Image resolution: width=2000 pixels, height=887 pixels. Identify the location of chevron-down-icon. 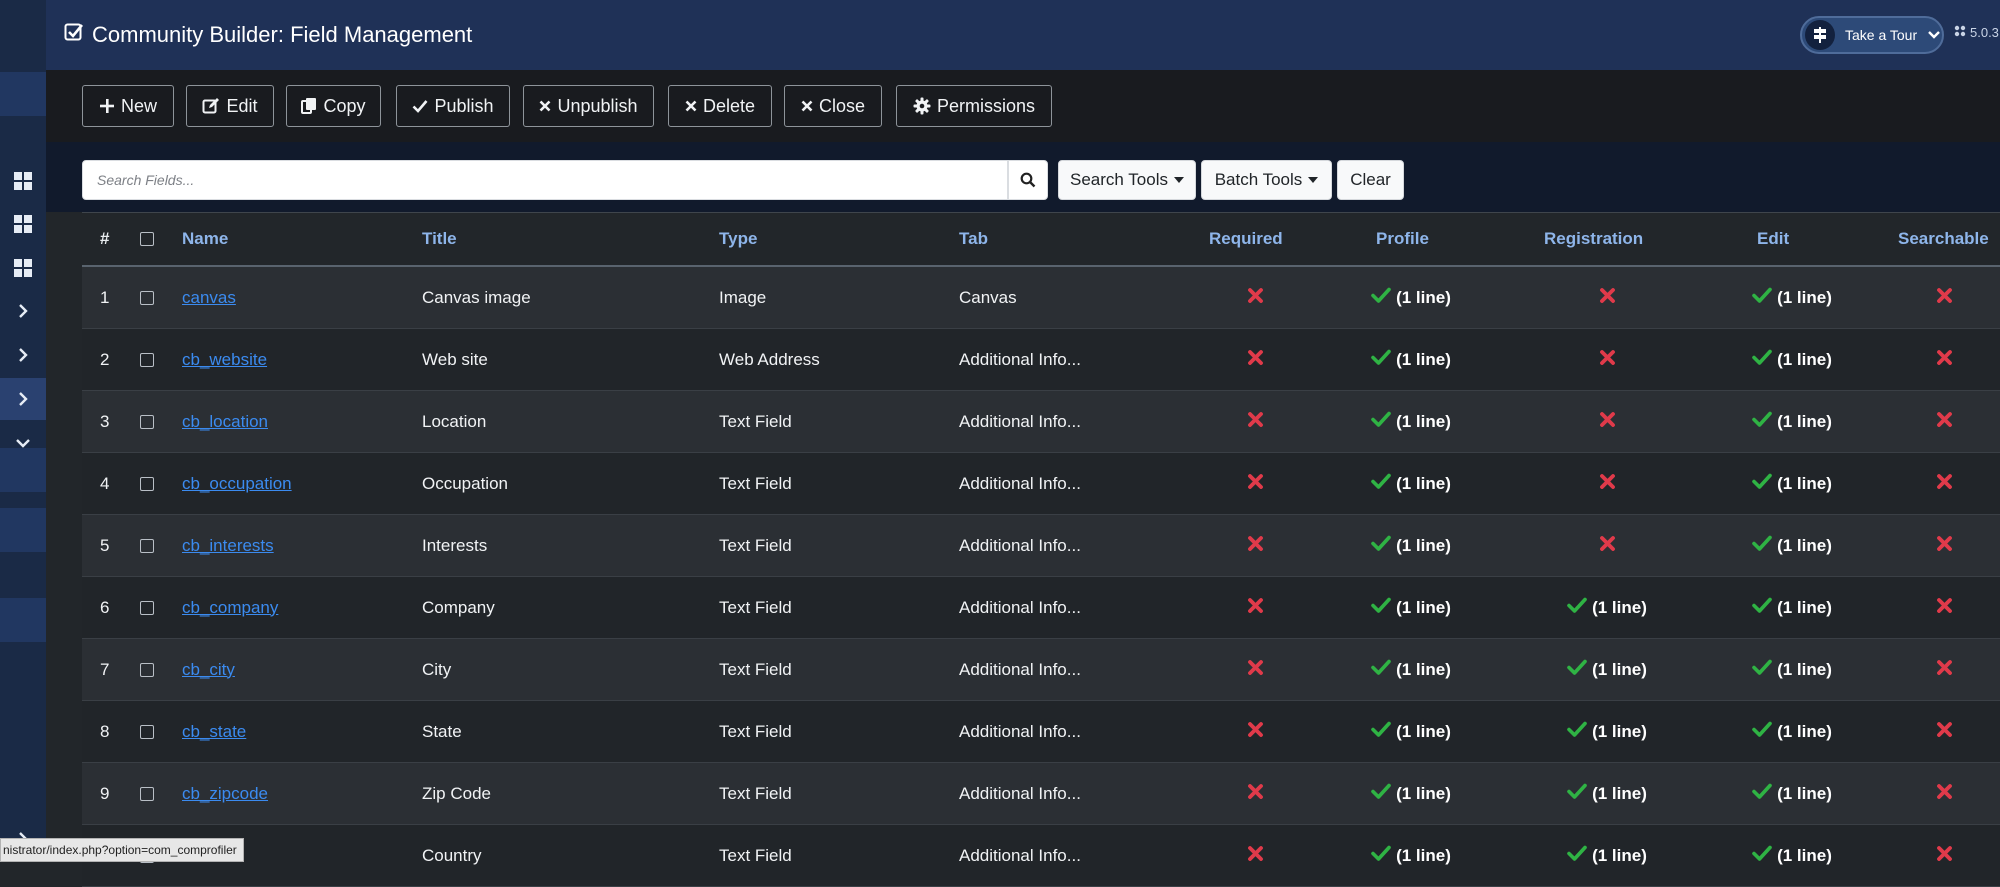
(23, 443).